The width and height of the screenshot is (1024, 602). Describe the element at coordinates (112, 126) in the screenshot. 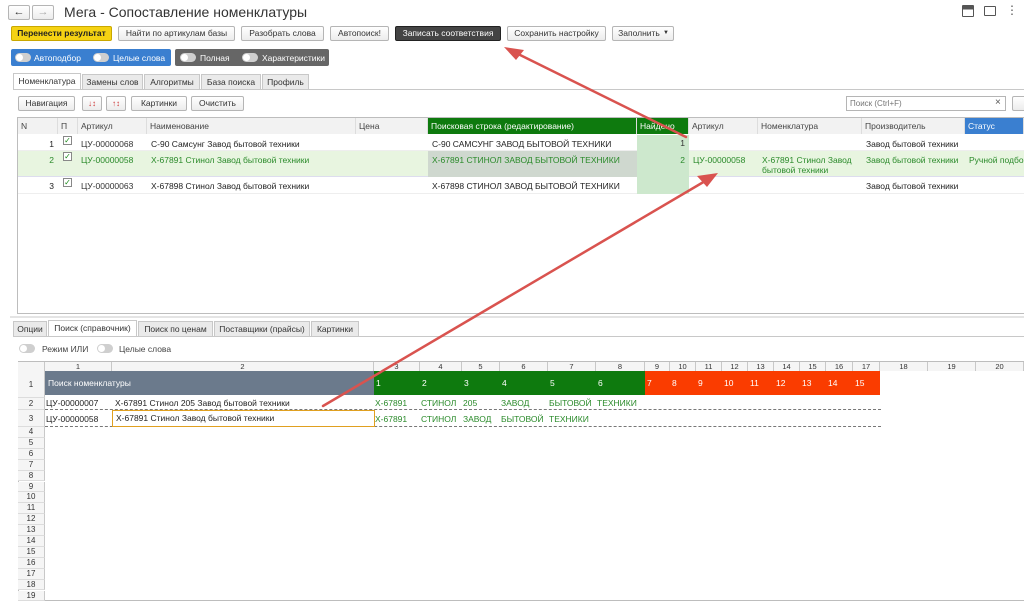

I see `header-article: Артикул` at that location.